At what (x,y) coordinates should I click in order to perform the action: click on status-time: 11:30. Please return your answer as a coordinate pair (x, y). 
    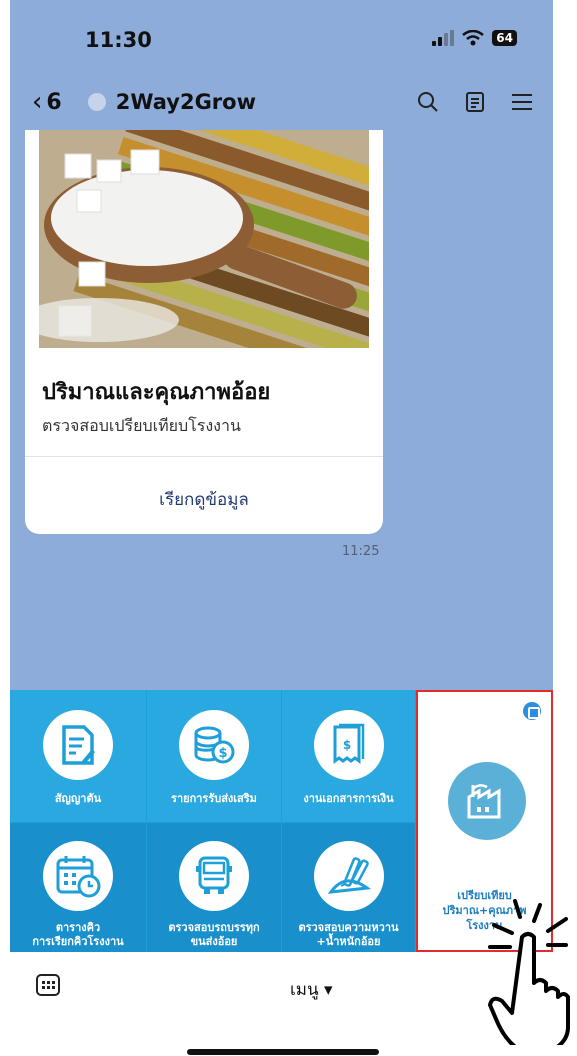
    Looking at the image, I should click on (118, 40).